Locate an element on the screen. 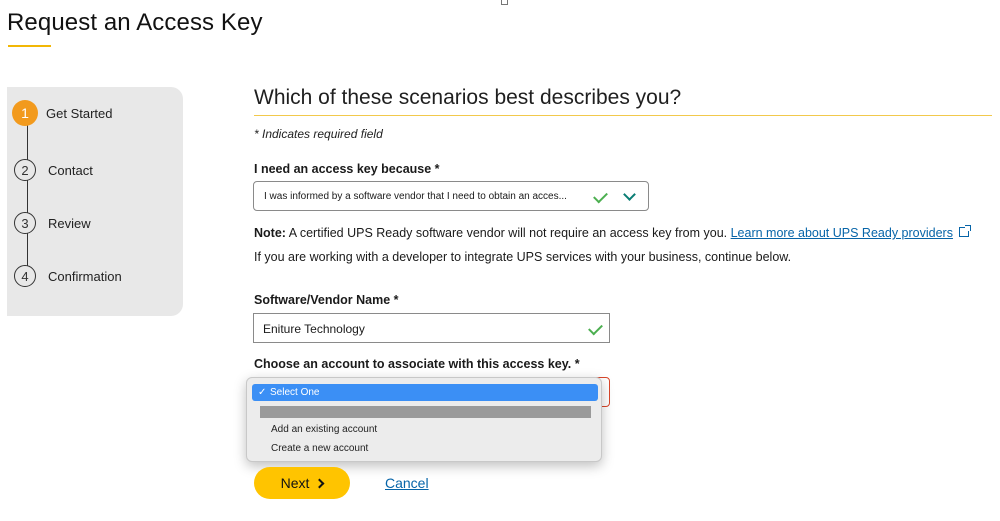 This screenshot has height=521, width=1000. note-prefix: Note: is located at coordinates (270, 233).